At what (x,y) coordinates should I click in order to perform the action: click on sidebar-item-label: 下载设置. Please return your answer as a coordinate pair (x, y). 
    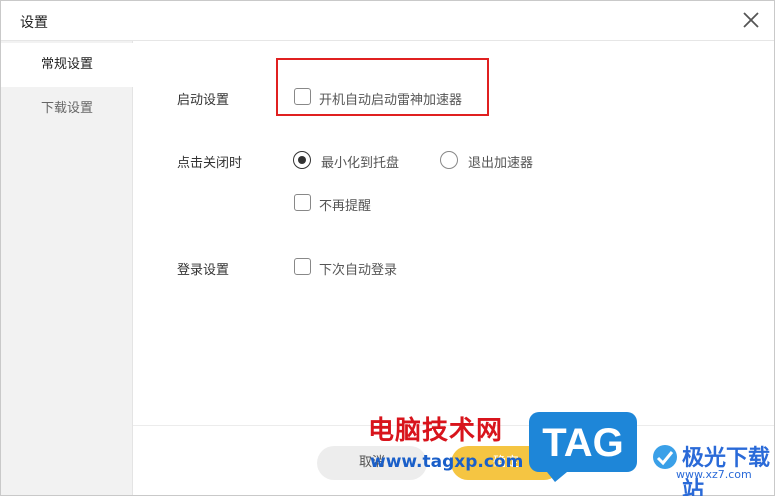
    Looking at the image, I should click on (66, 108).